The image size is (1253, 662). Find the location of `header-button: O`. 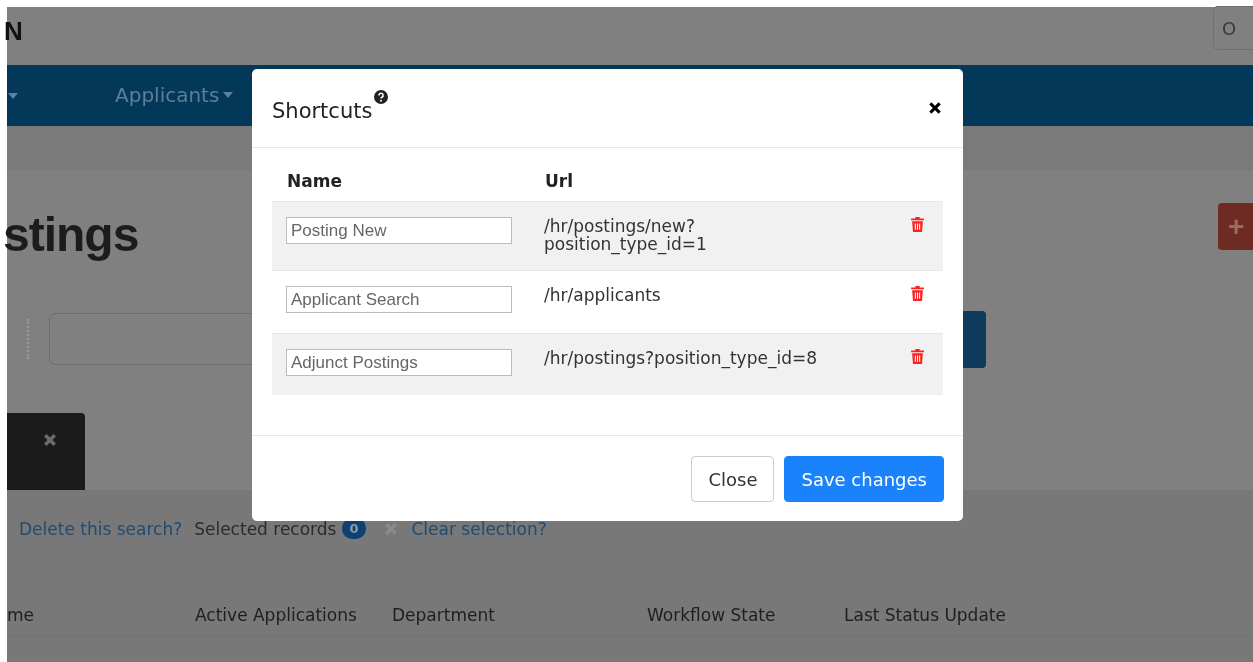

header-button: O is located at coordinates (1233, 28).